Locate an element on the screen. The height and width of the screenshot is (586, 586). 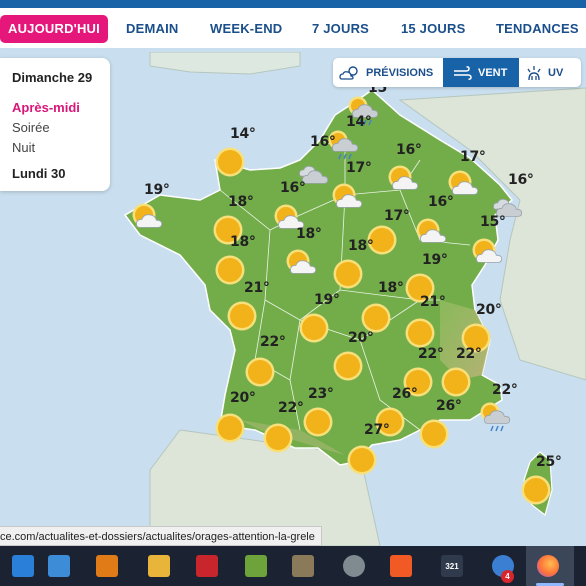
firefox-icon is located at coordinates (548, 566).